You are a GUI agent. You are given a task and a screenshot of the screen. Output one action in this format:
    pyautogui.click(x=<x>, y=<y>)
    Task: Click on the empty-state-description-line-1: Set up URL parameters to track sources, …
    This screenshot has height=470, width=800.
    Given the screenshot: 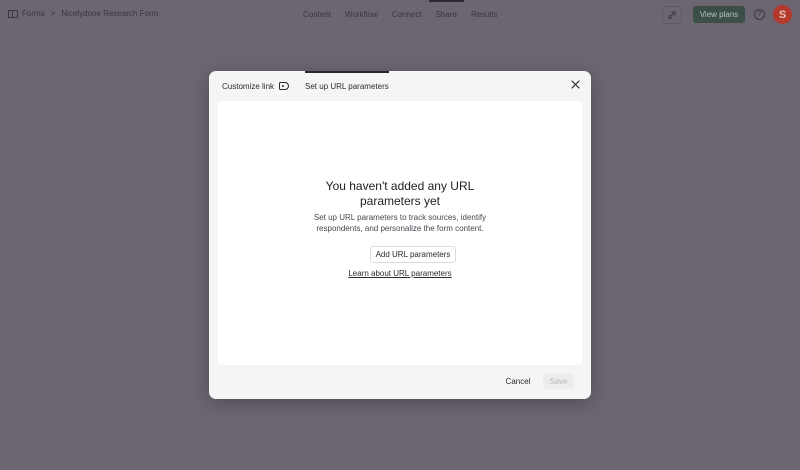 What is the action you would take?
    pyautogui.click(x=400, y=217)
    